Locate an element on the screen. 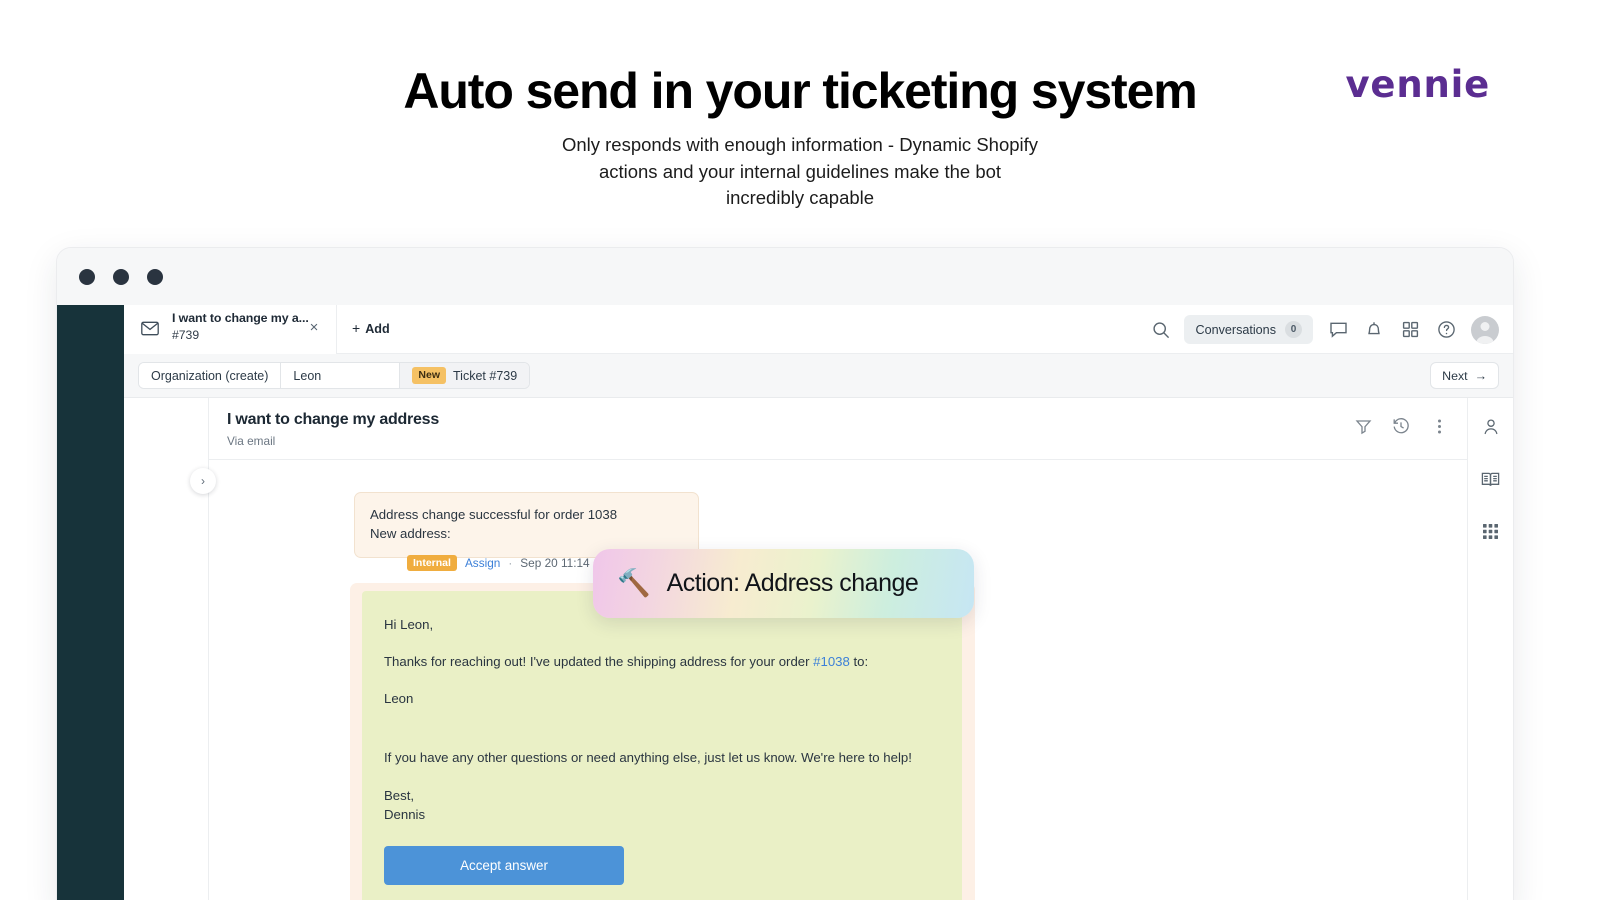 This screenshot has width=1600, height=900. ticket-header: I want to change my address Via email is located at coordinates (838, 429).